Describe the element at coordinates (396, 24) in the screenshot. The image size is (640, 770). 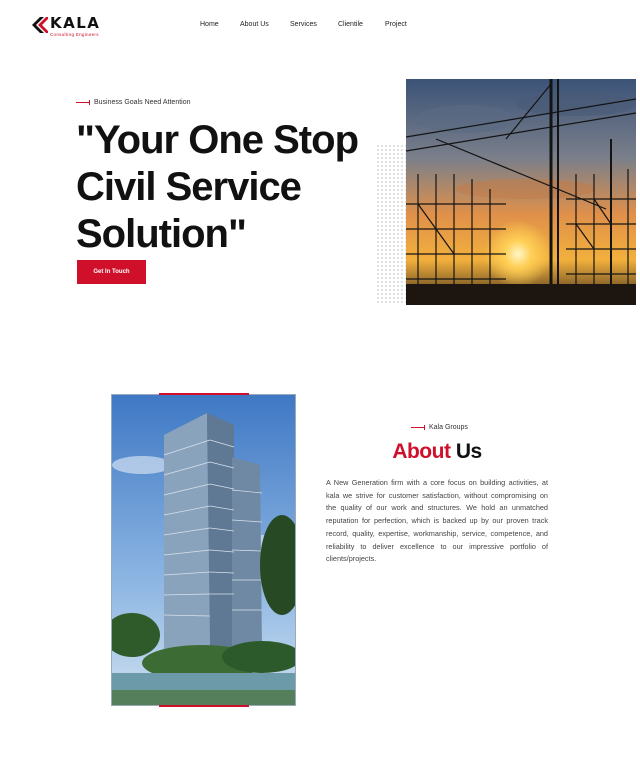
I see `nav-project: Project` at that location.